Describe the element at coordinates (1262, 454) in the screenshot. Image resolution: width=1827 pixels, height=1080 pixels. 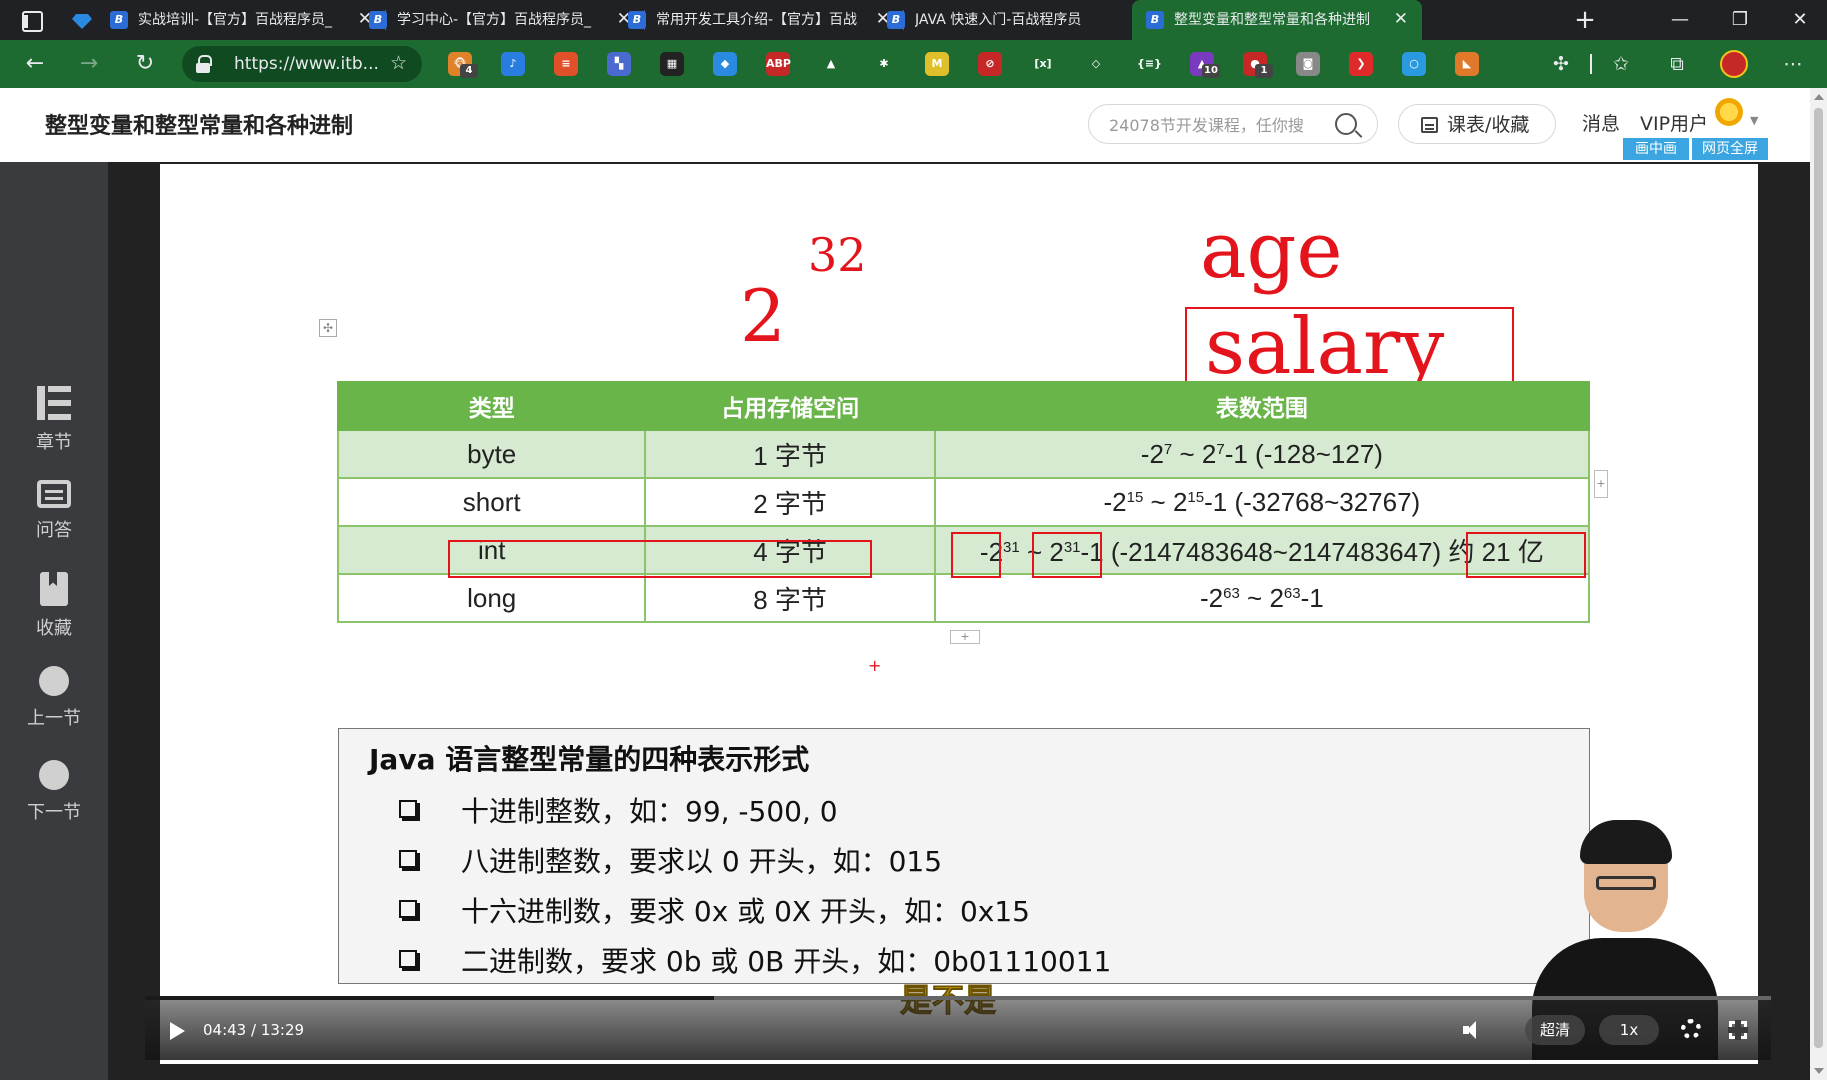
I see `cell-range: -27 ~ 27-1 (-128~127)` at that location.